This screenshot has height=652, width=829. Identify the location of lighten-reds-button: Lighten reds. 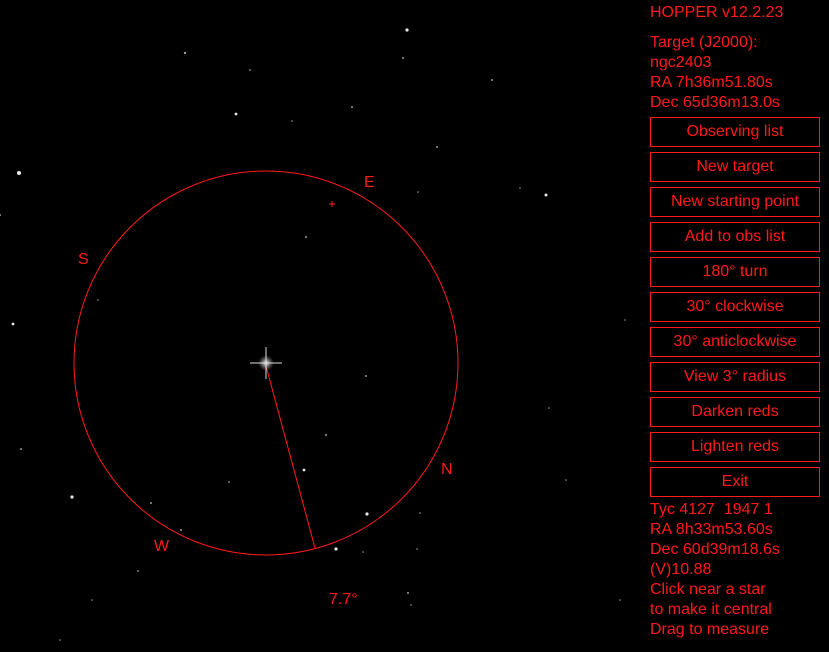
(735, 447).